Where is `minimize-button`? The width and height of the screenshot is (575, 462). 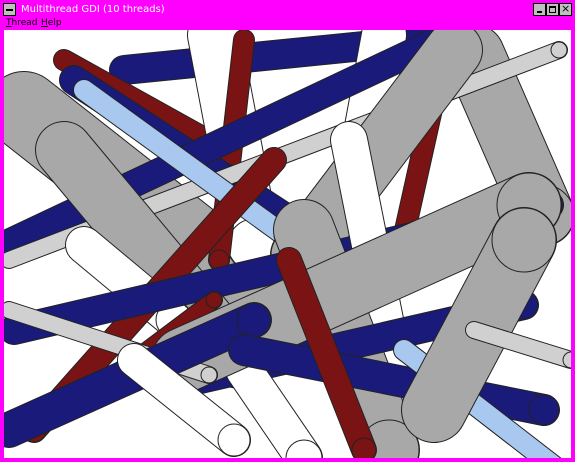 minimize-button is located at coordinates (539, 9).